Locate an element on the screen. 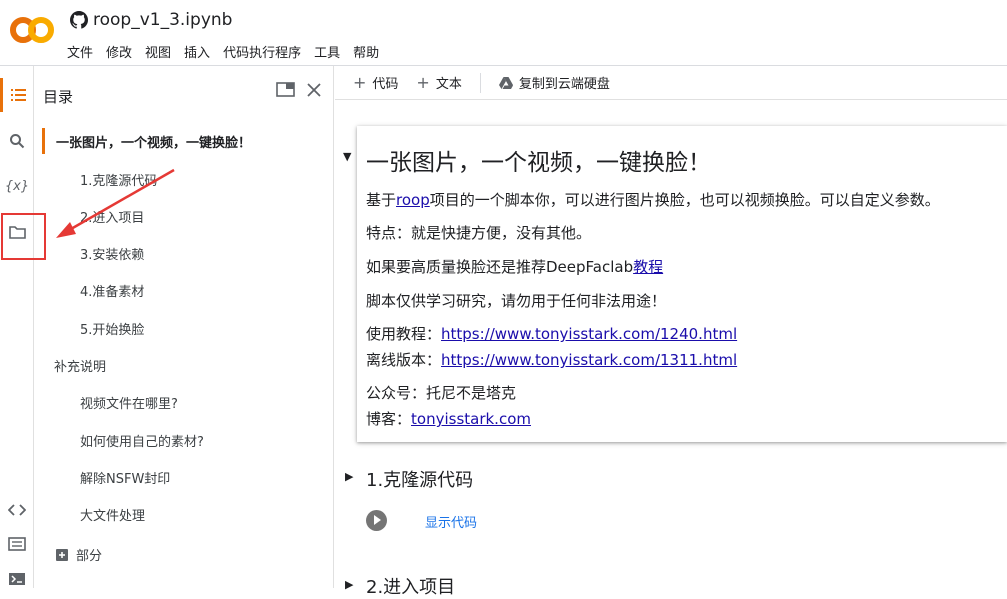 The height and width of the screenshot is (599, 1007). toc-header-actions is located at coordinates (299, 90).